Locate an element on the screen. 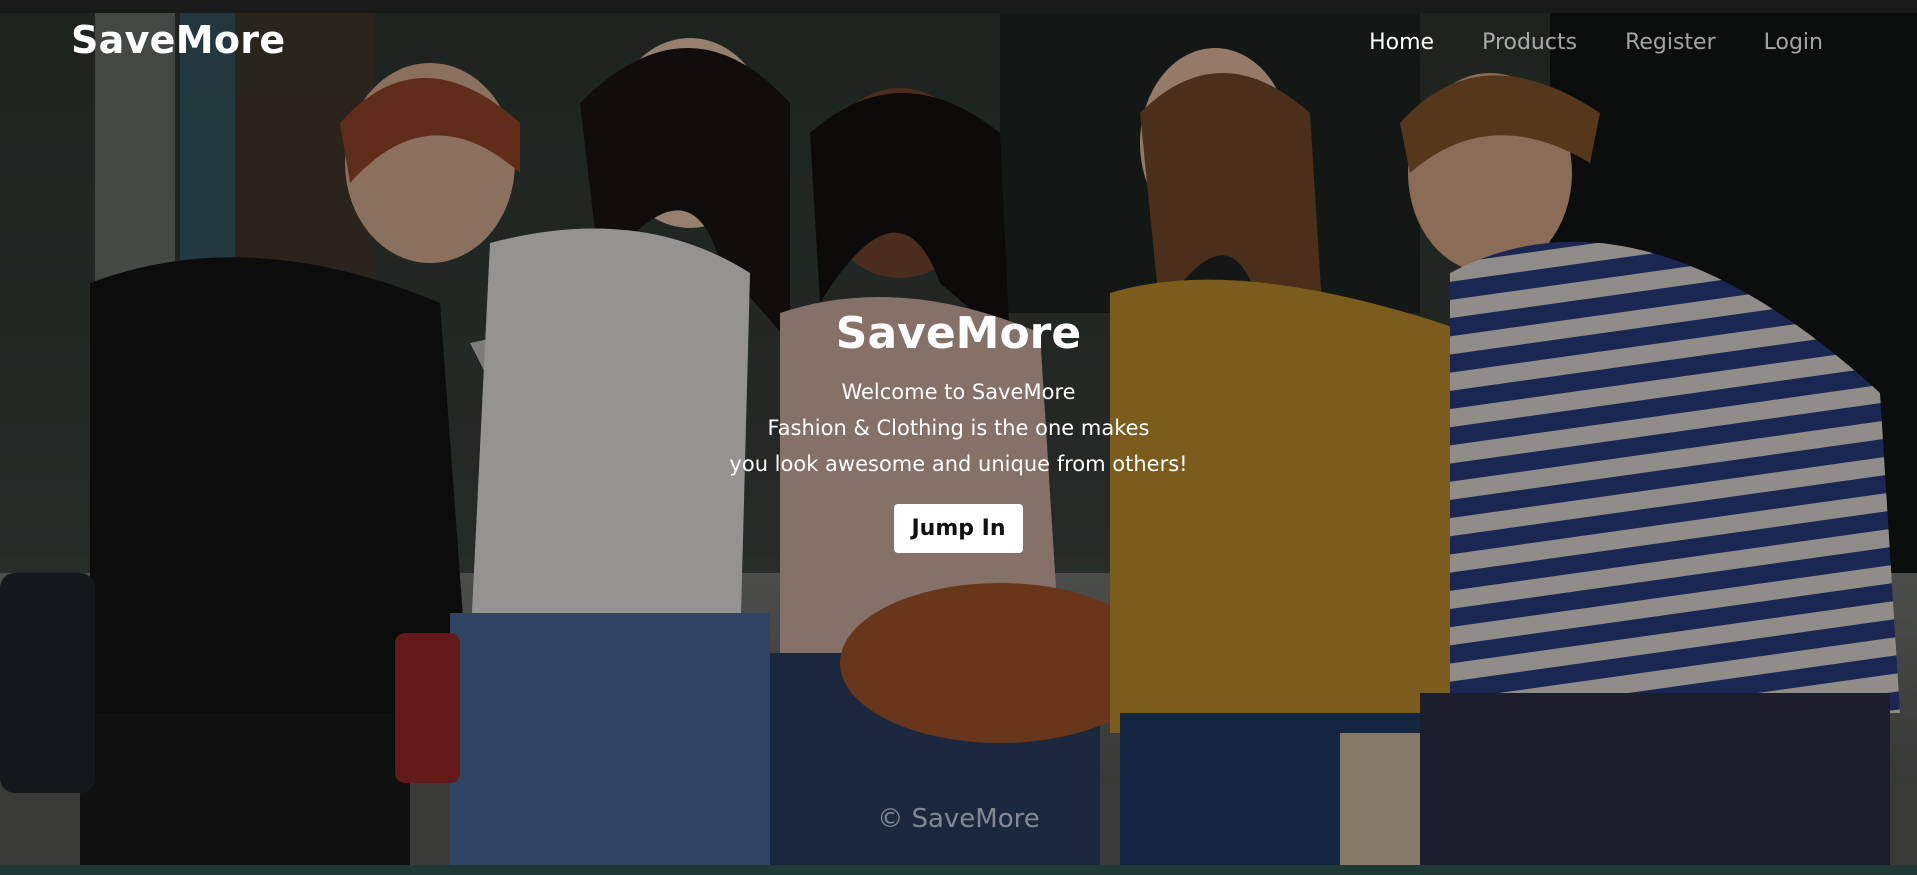 This screenshot has width=1917, height=875. nav-link-products: Products is located at coordinates (1529, 42).